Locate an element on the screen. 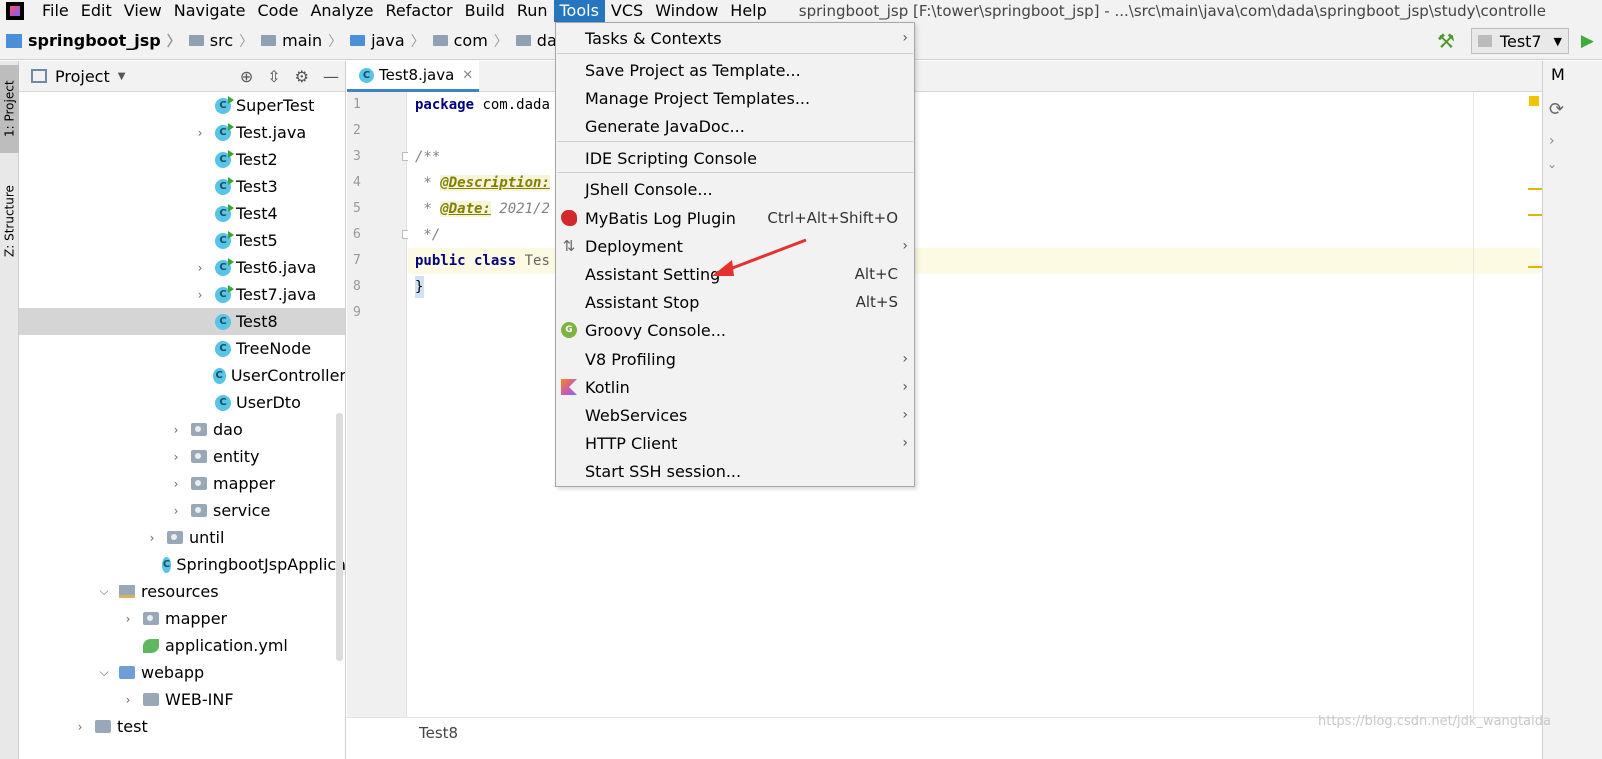  keyboard-shortcut: Alt+C is located at coordinates (876, 274).